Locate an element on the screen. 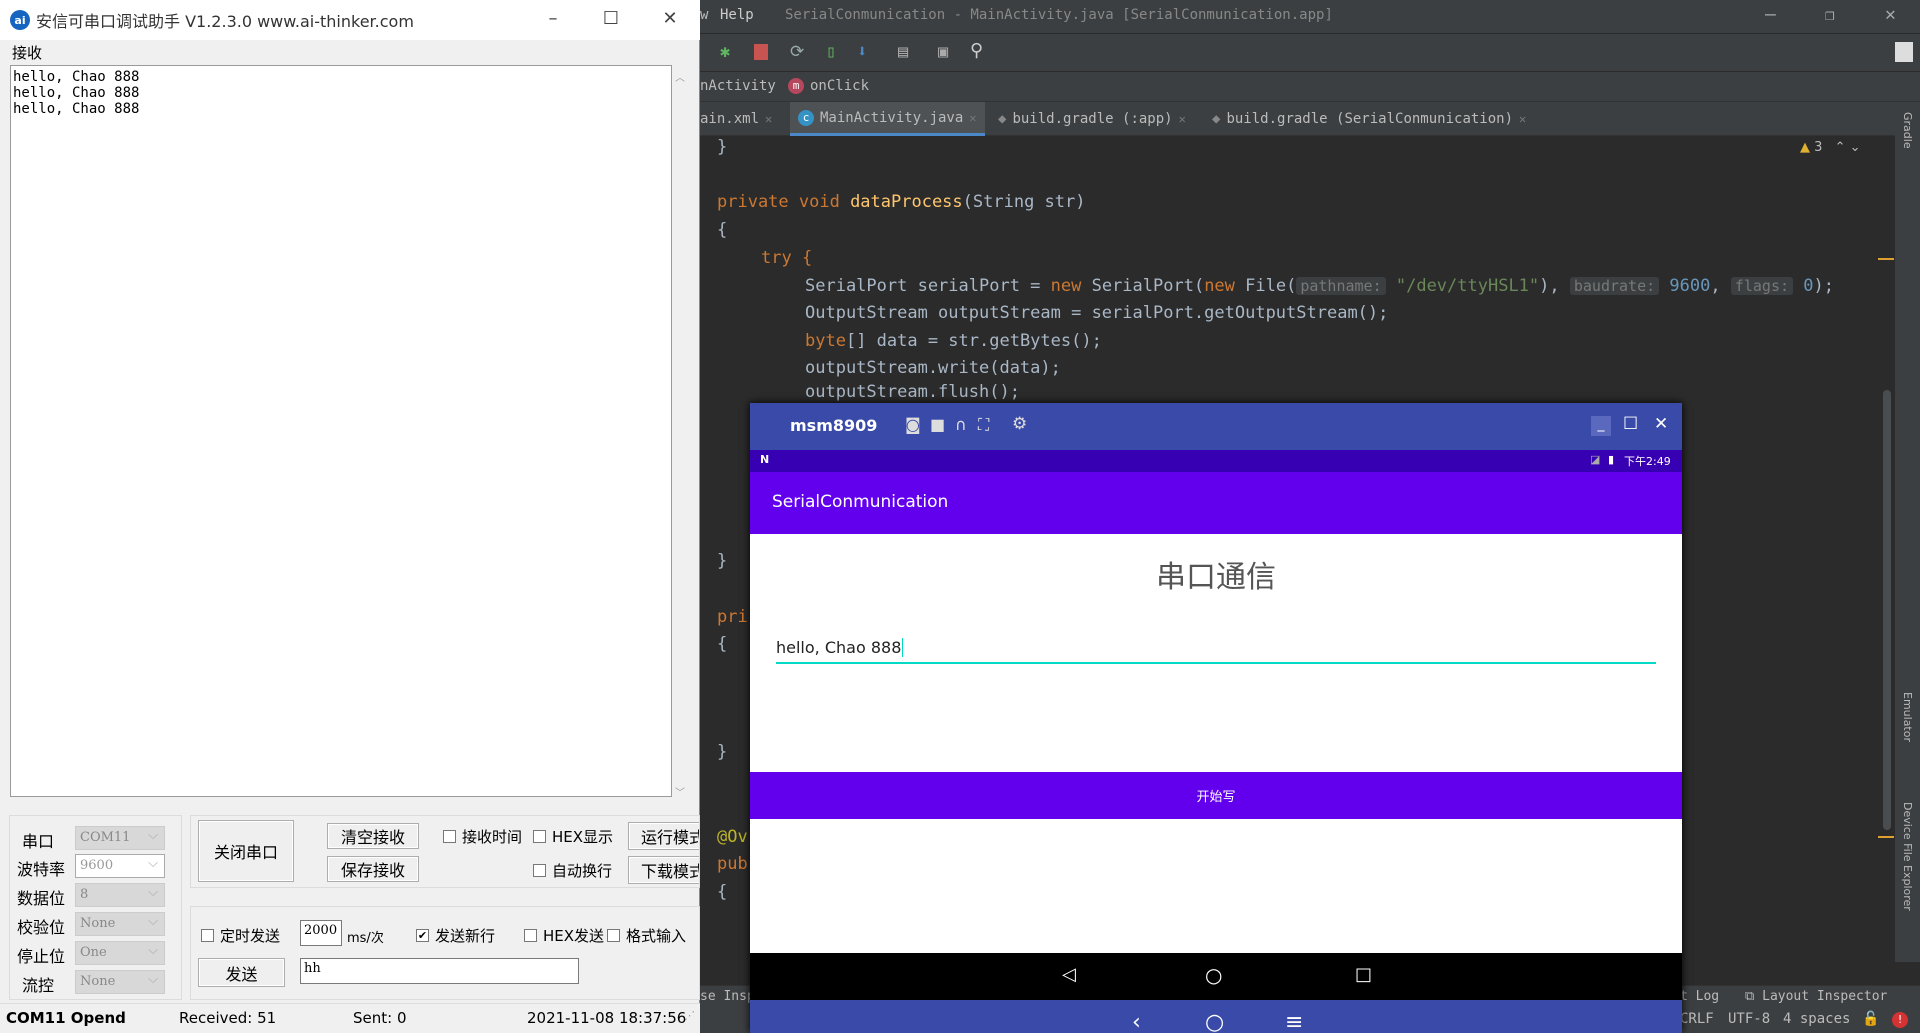 The width and height of the screenshot is (1920, 1033). emulator-tool: Emulator is located at coordinates (1907, 717).